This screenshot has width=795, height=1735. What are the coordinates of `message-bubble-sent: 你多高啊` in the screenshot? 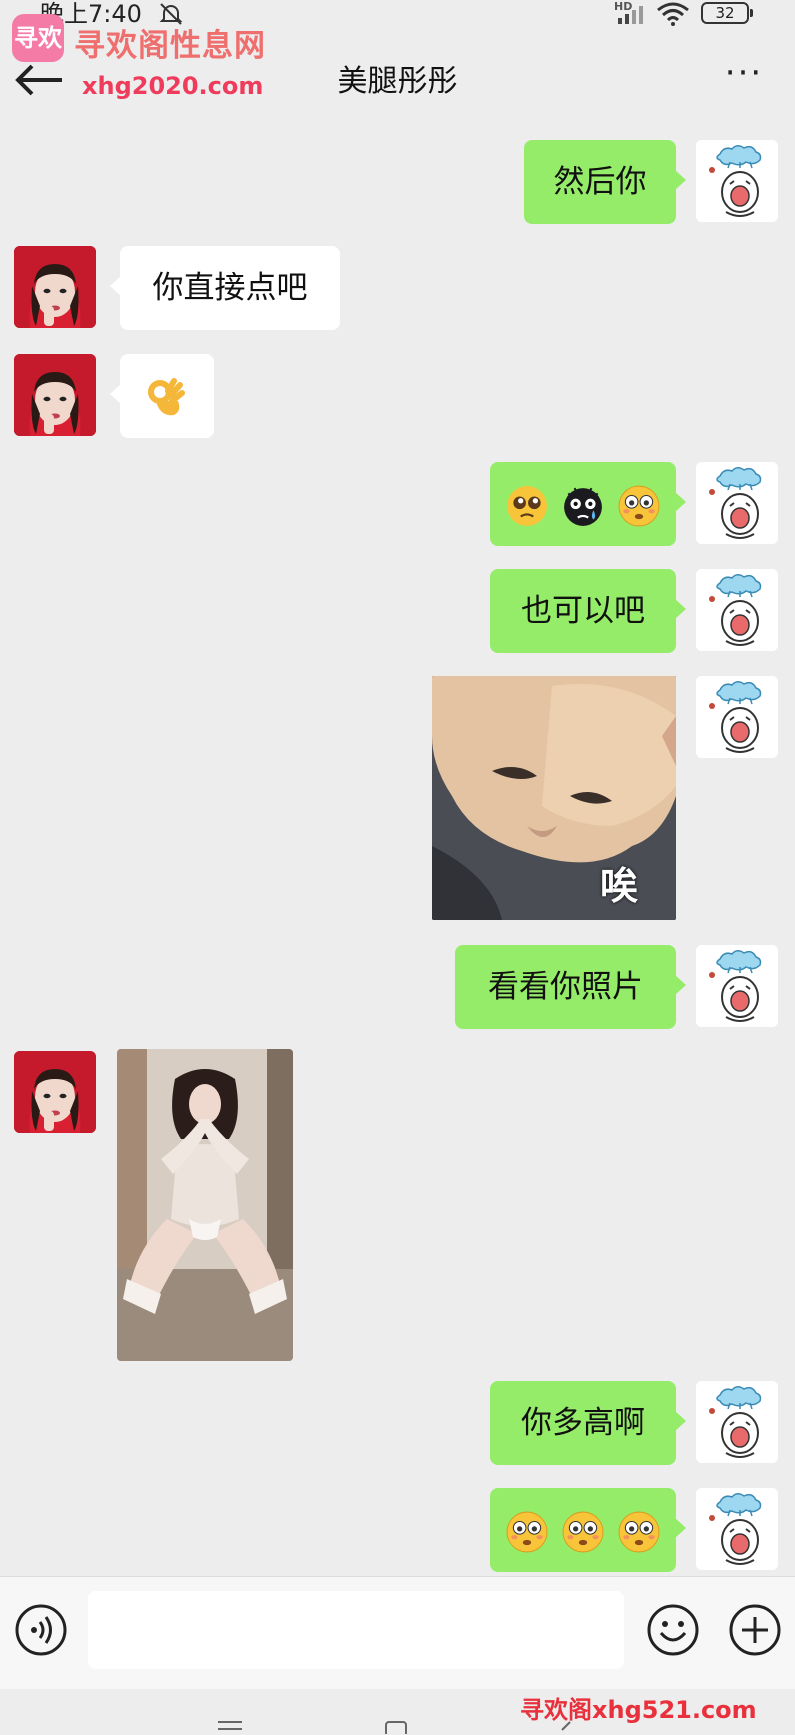 It's located at (588, 1423).